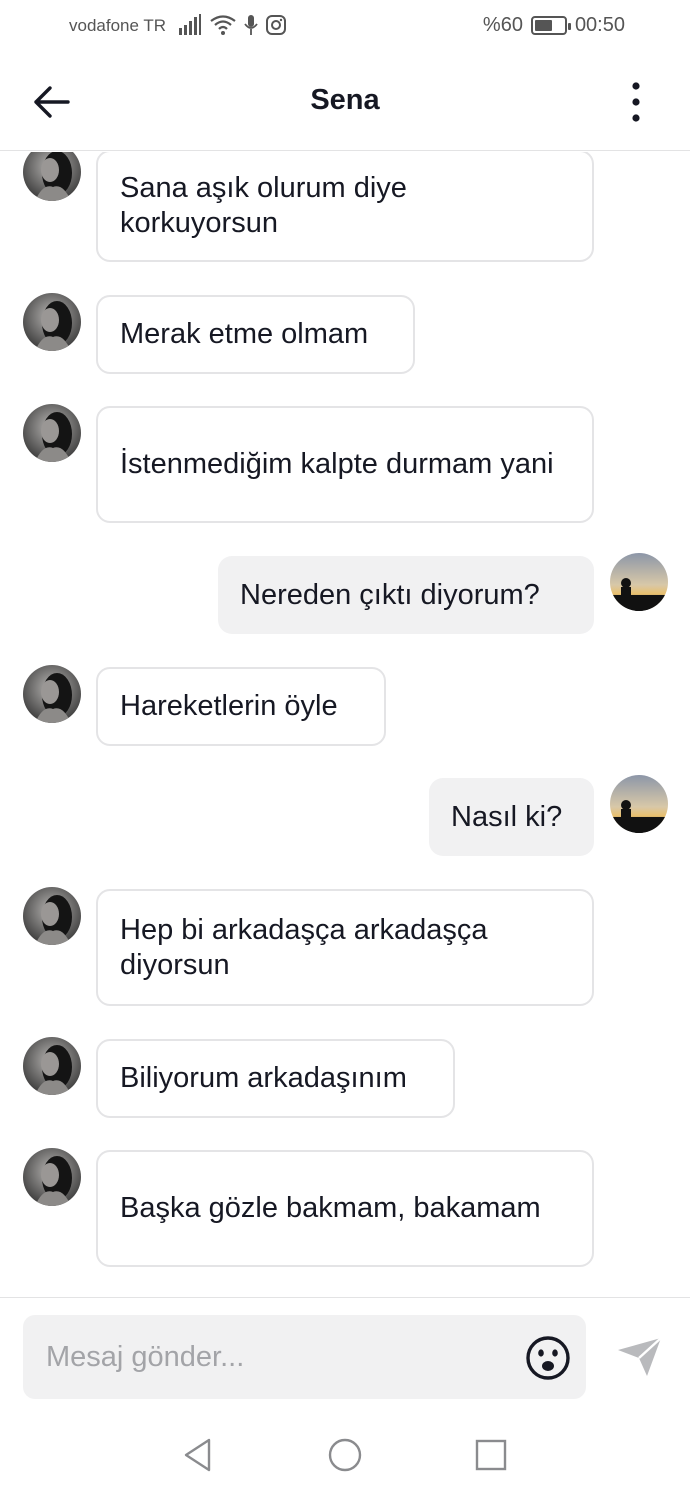 The height and width of the screenshot is (1495, 690). Describe the element at coordinates (251, 25) in the screenshot. I see `microphone-icon` at that location.